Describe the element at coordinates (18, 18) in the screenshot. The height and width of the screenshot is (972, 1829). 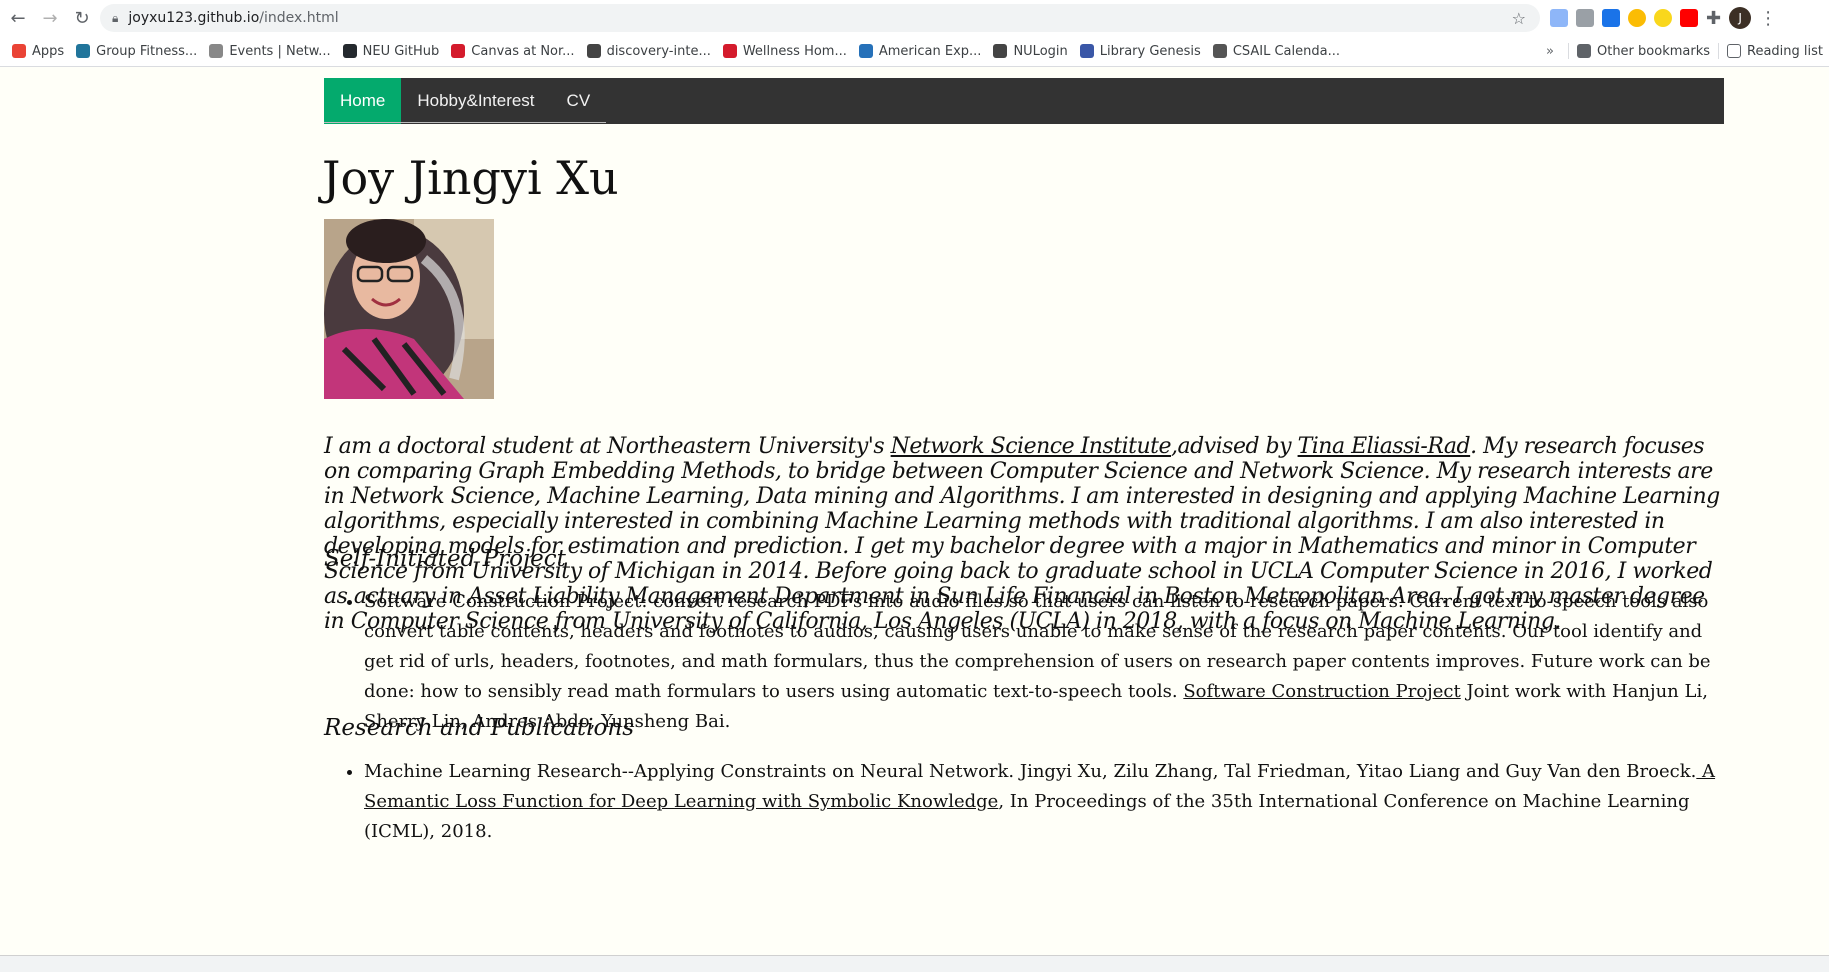
I see `back-icon: ←` at that location.